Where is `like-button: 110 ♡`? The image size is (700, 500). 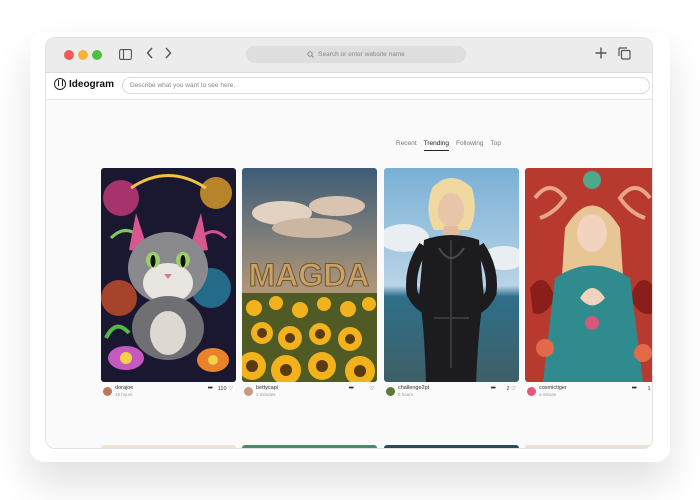
like-button: 110 ♡ is located at coordinates (225, 389).